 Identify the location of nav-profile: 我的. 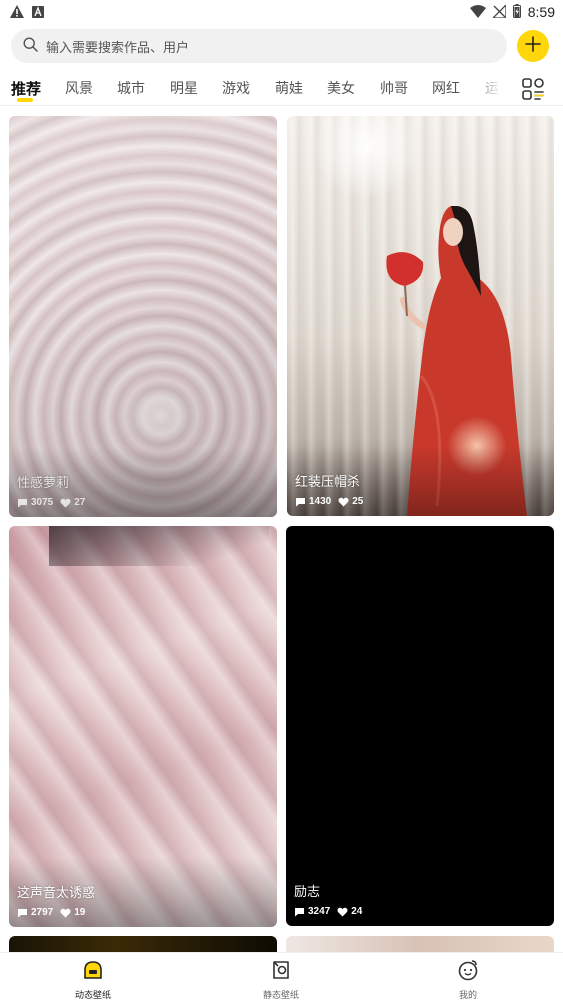
(468, 979).